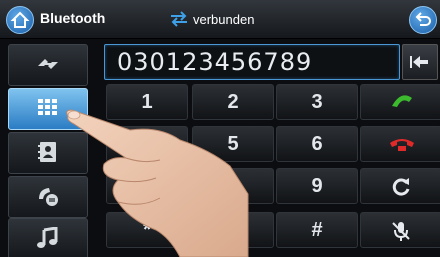  I want to click on back-button, so click(423, 20).